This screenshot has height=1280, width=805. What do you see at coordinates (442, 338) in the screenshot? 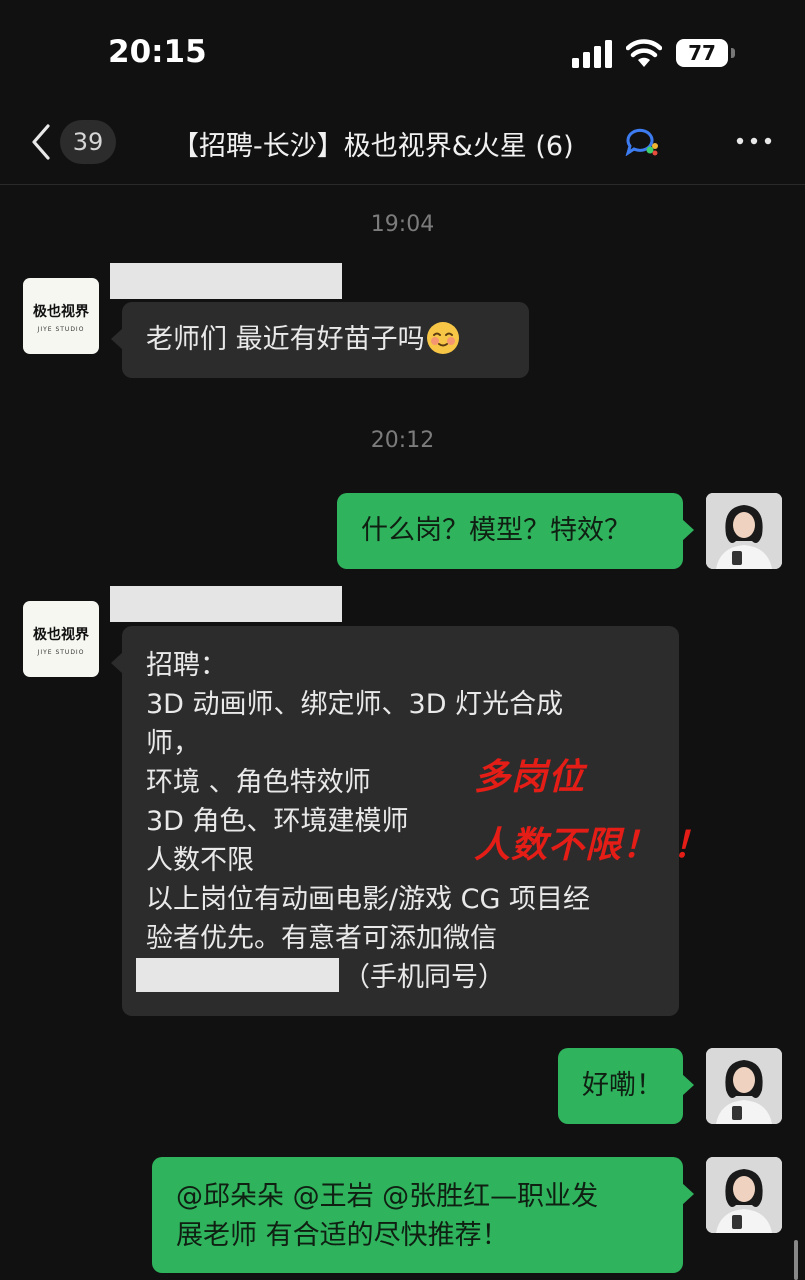
I see `shy-smile-emoji-icon` at bounding box center [442, 338].